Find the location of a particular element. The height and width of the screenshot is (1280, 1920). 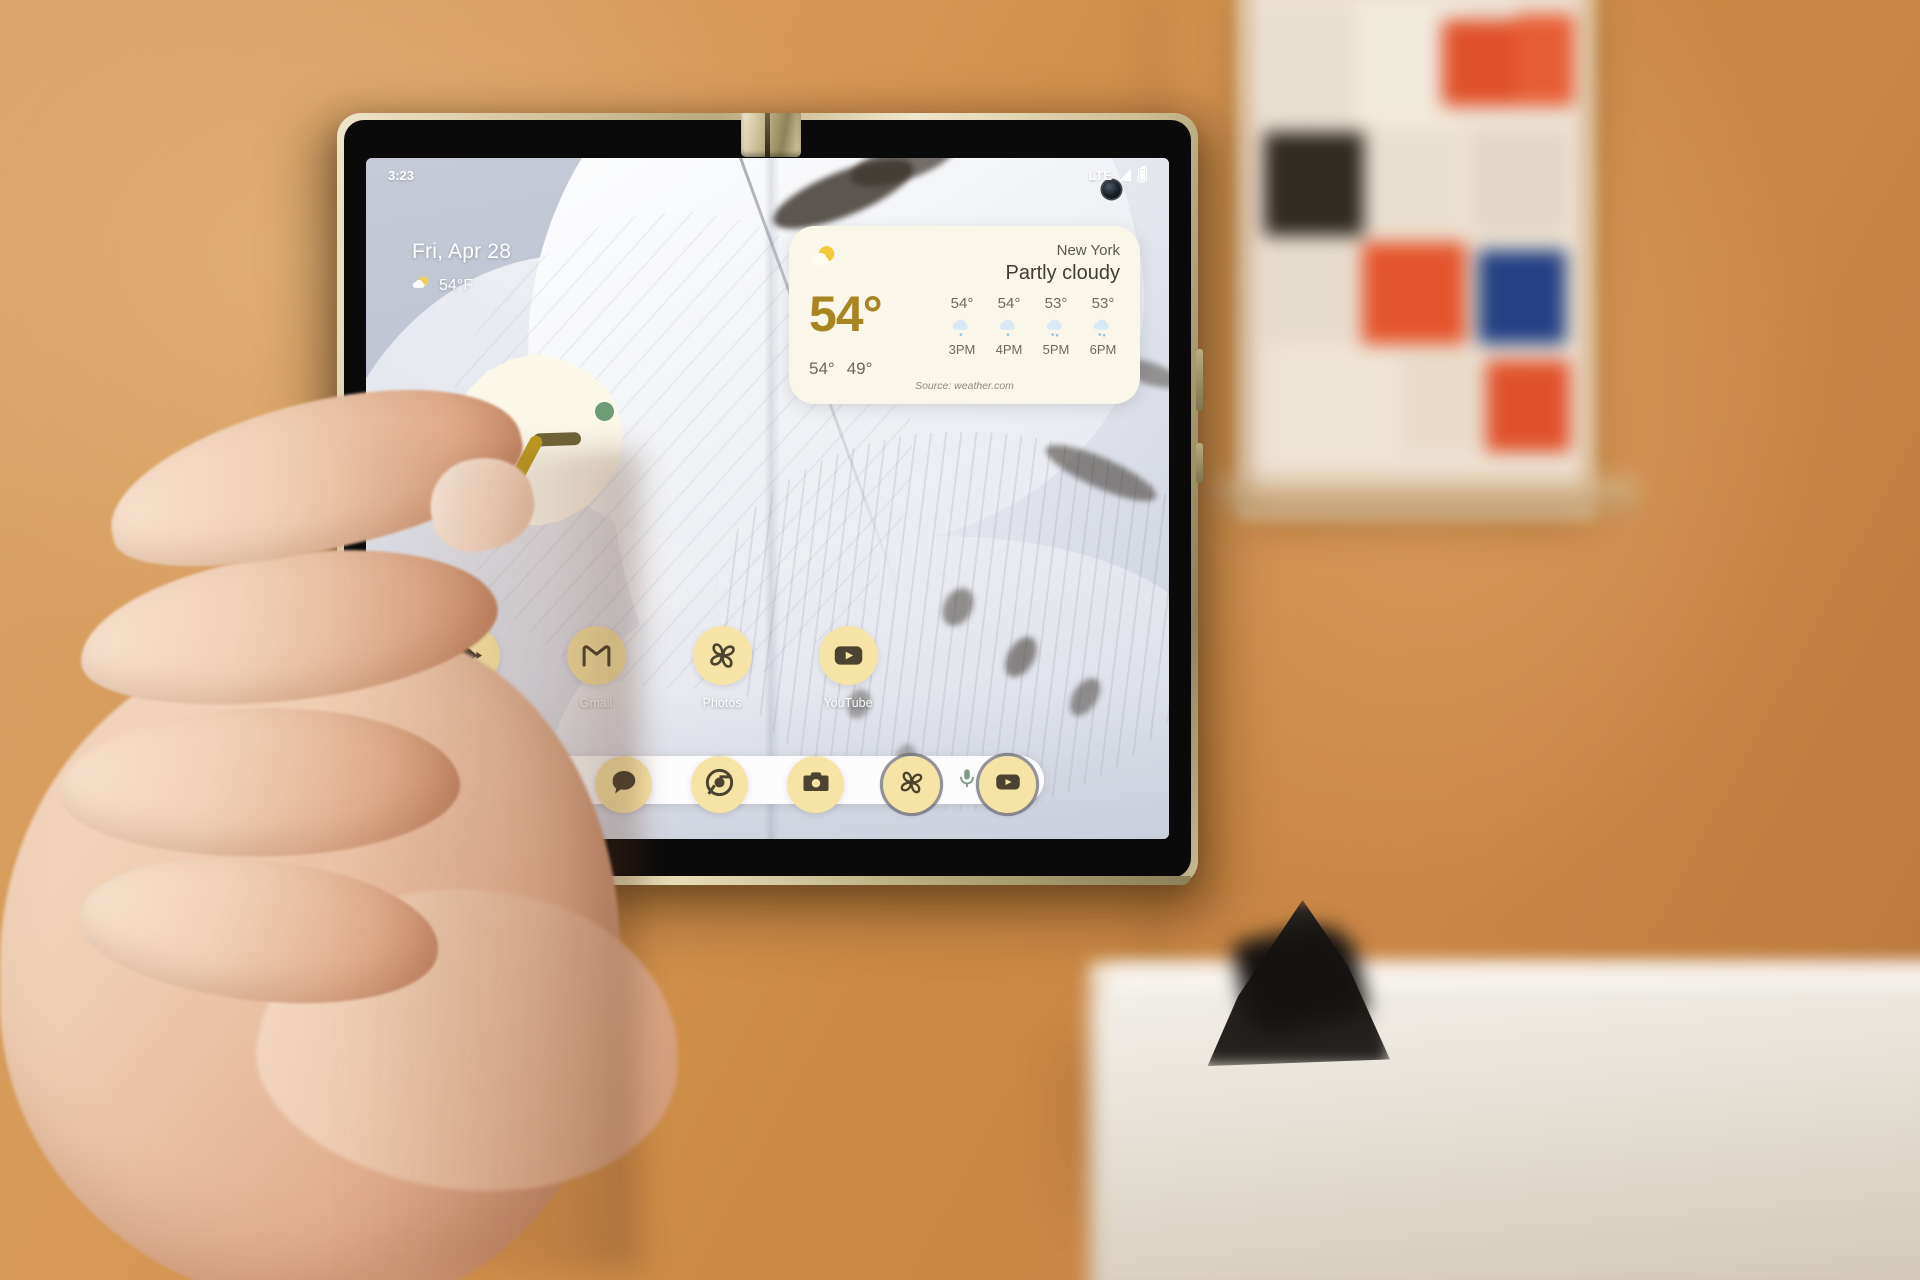

hourly-time: 3PM is located at coordinates (962, 349).